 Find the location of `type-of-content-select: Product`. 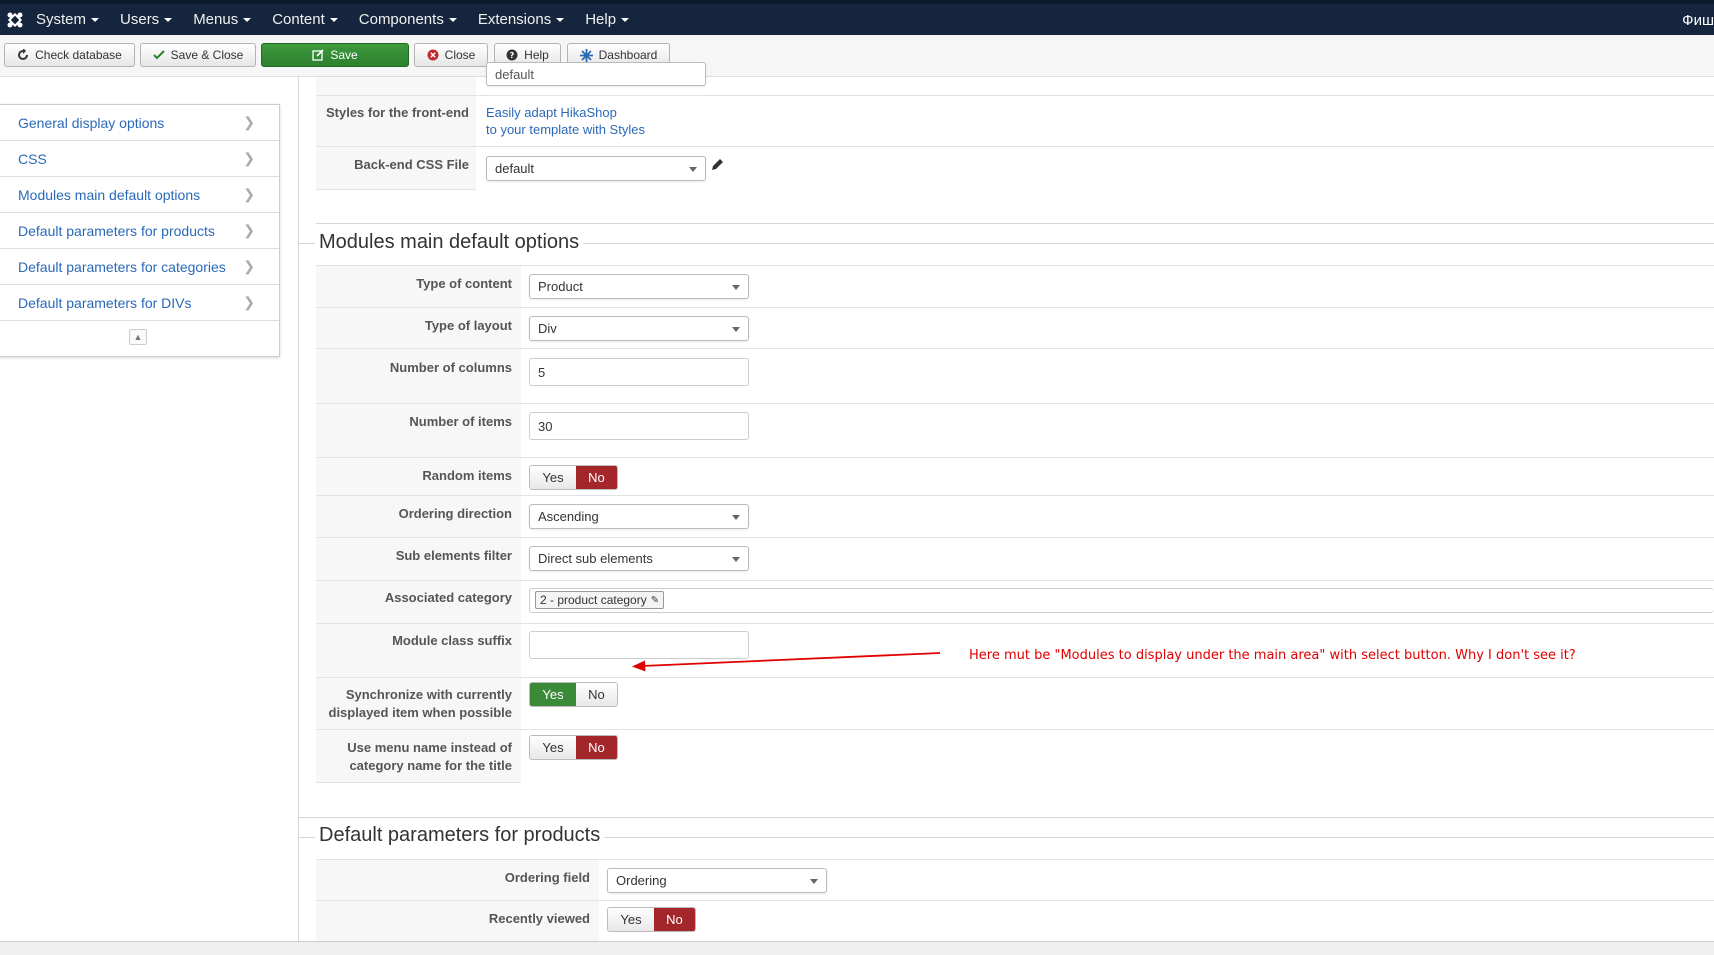

type-of-content-select: Product is located at coordinates (639, 286).